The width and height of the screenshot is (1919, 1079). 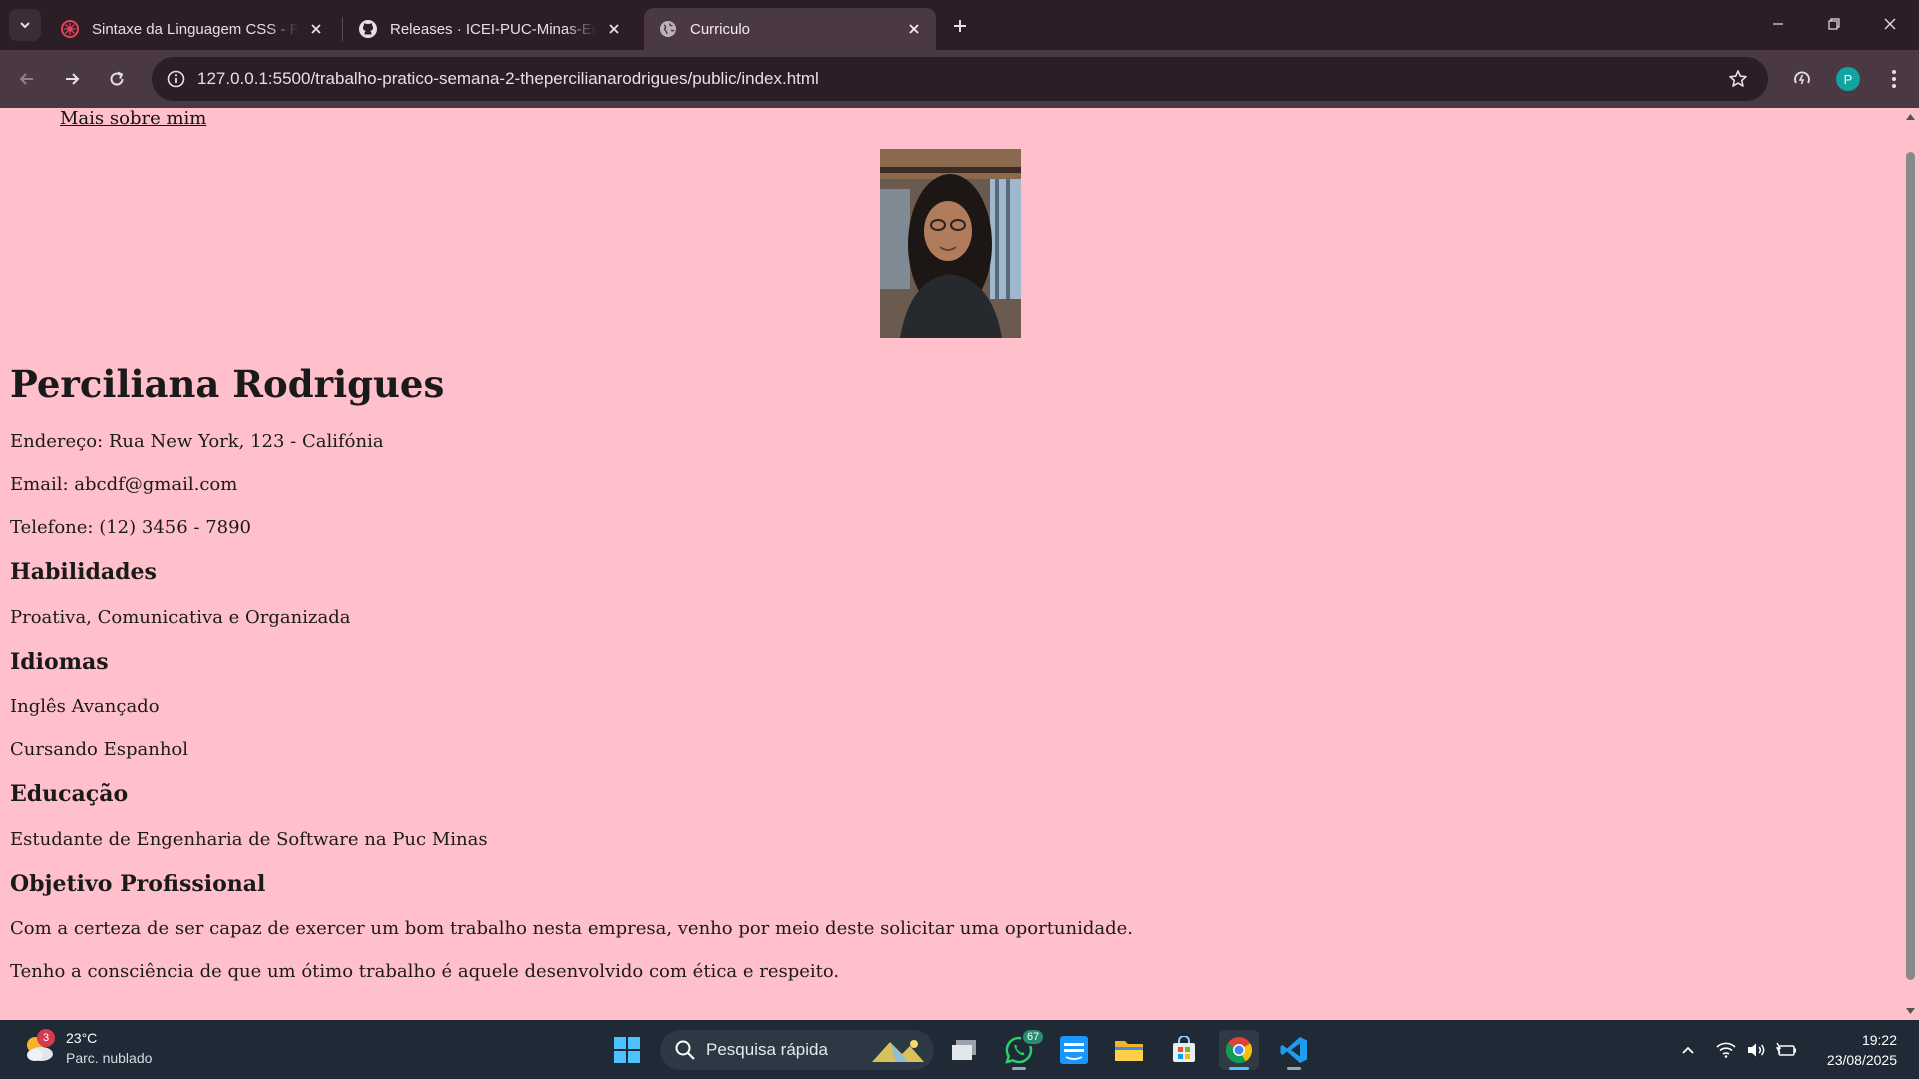 I want to click on battery-charging-icon, so click(x=1785, y=1049).